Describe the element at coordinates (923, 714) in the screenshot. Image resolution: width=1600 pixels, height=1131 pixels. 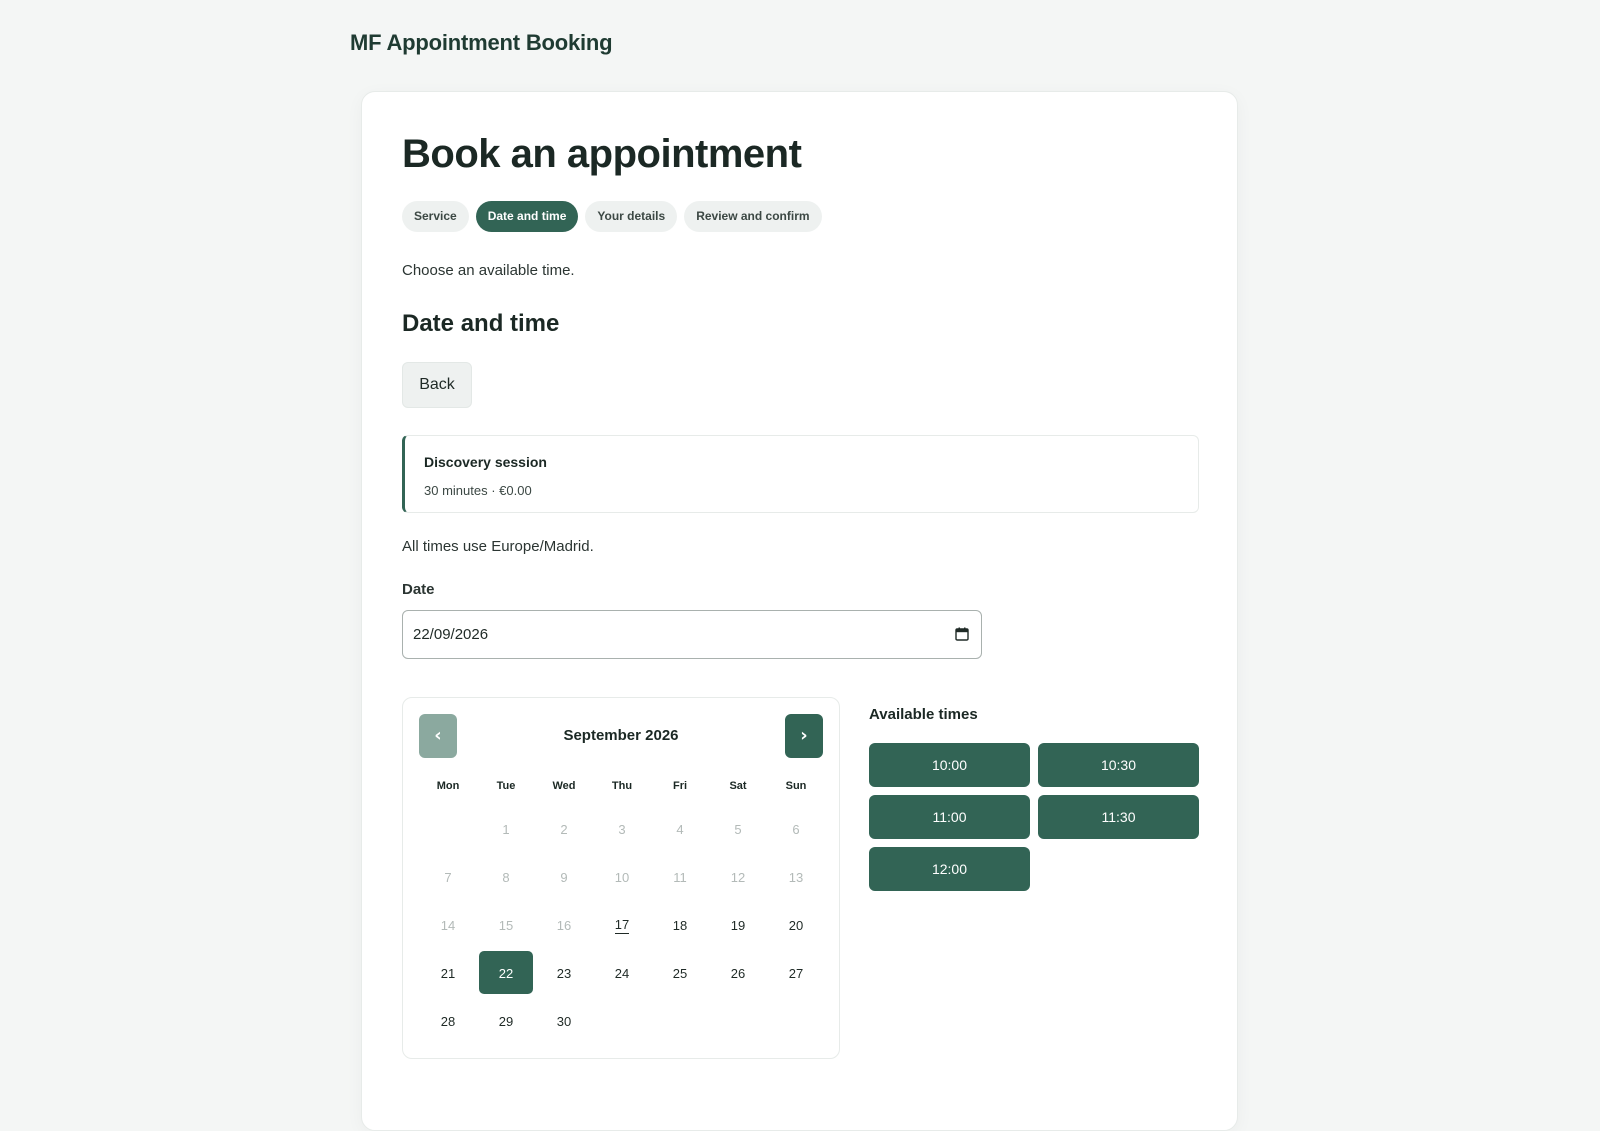
I see `available-times-title: Available times` at that location.